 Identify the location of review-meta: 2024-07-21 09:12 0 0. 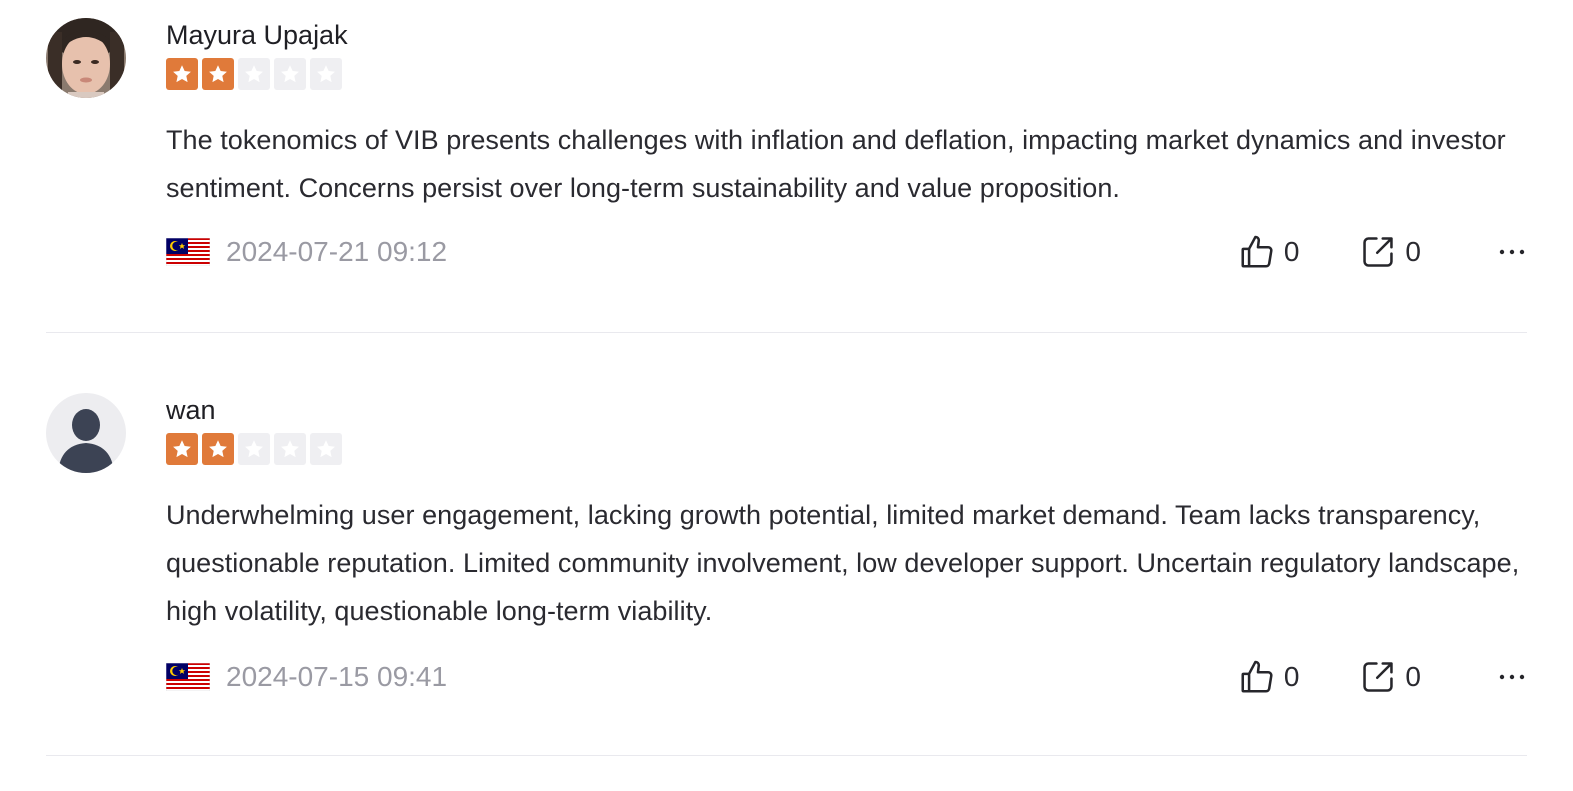
(846, 252).